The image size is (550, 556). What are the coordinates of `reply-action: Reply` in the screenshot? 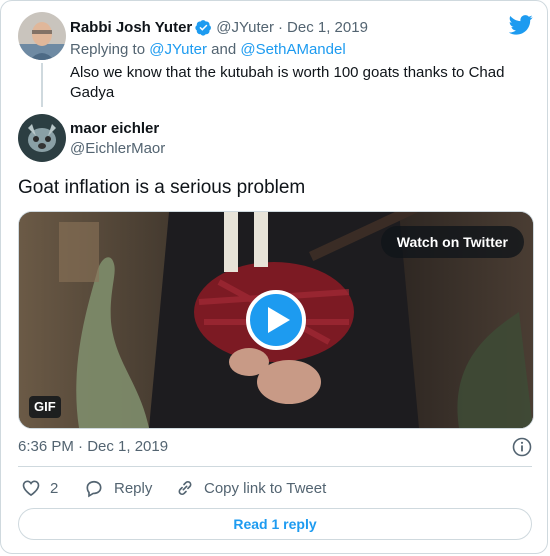 It's located at (118, 488).